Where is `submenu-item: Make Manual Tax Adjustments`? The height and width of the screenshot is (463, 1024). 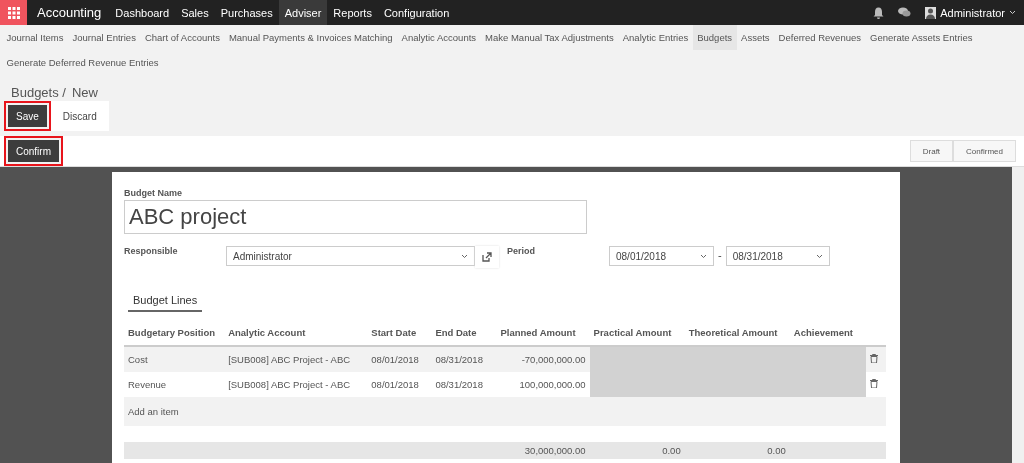
submenu-item: Make Manual Tax Adjustments is located at coordinates (549, 37).